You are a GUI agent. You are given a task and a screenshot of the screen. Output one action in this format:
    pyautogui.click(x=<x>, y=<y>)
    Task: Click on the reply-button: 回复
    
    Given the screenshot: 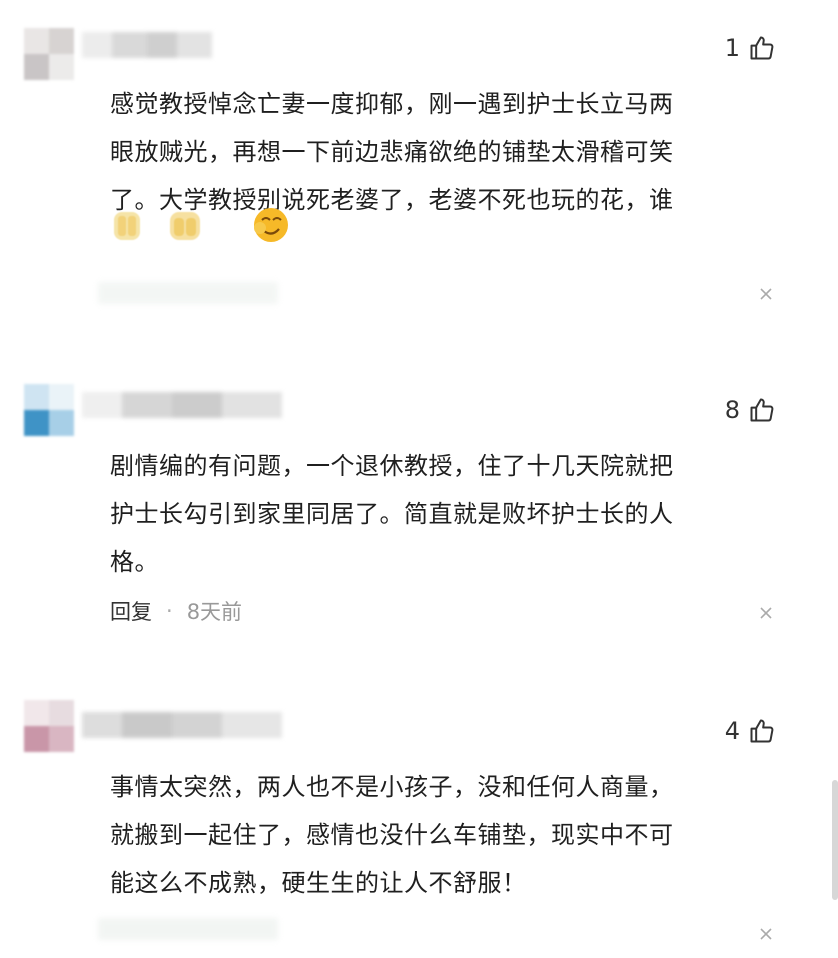 What is the action you would take?
    pyautogui.click(x=131, y=611)
    